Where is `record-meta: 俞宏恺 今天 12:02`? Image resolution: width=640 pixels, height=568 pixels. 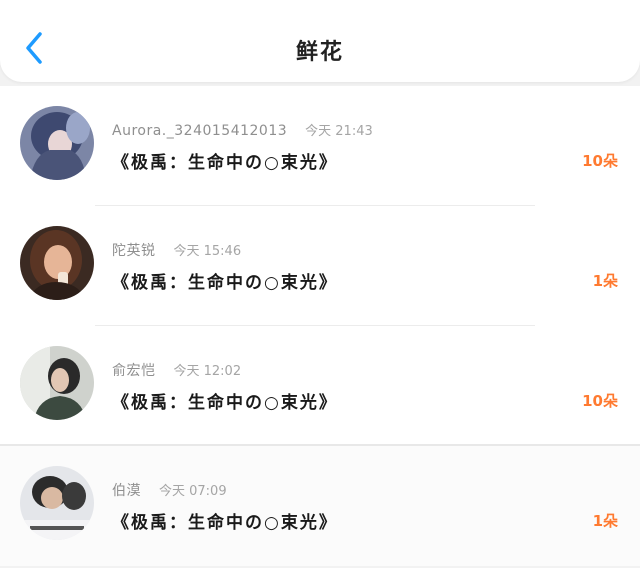 record-meta: 俞宏恺 今天 12:02 is located at coordinates (176, 370).